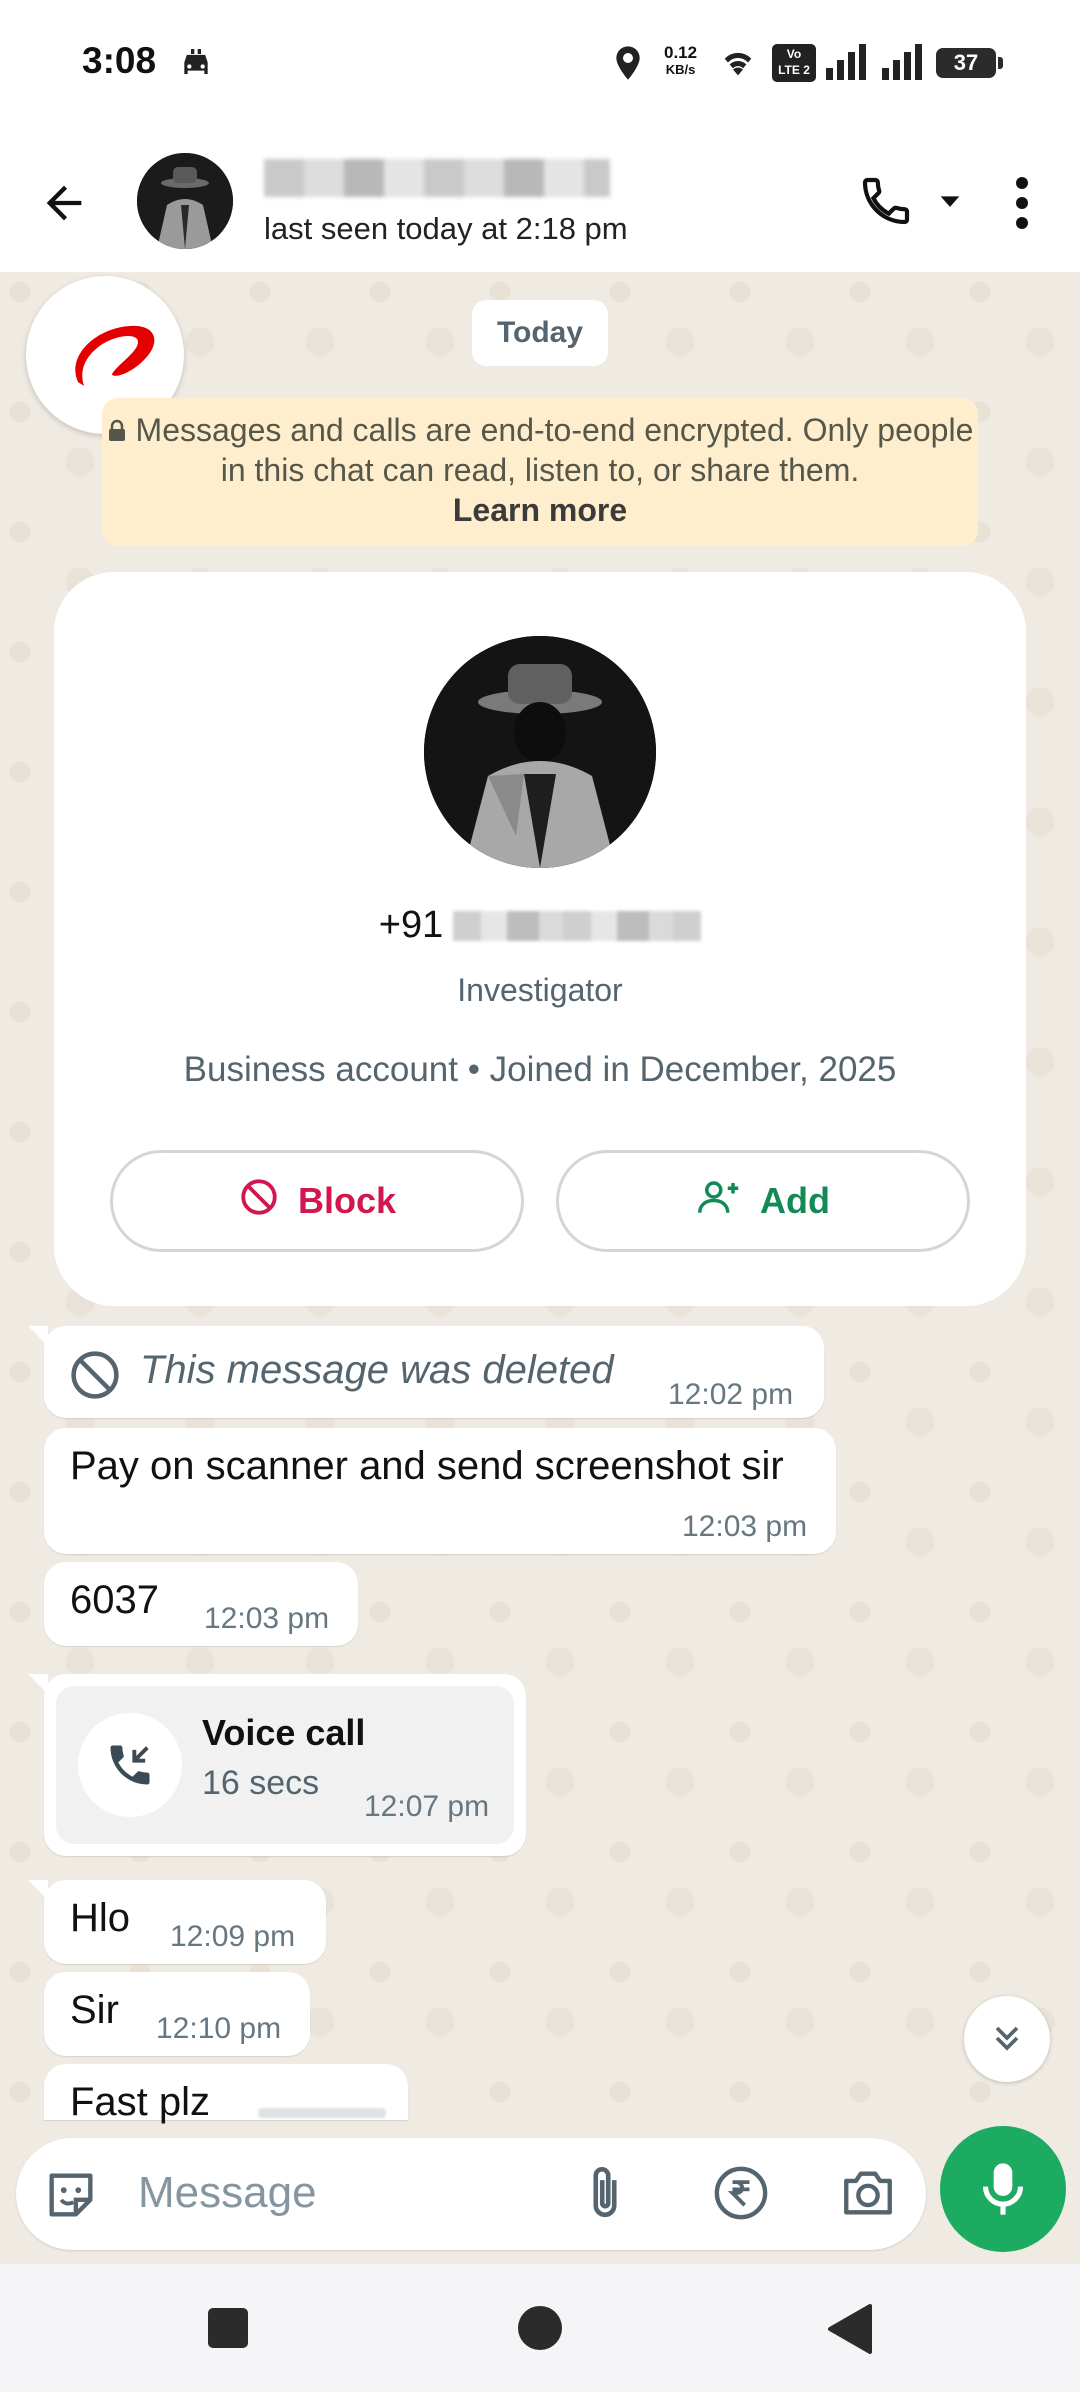 The width and height of the screenshot is (1080, 2392). I want to click on system-navigation-bar, so click(540, 2328).